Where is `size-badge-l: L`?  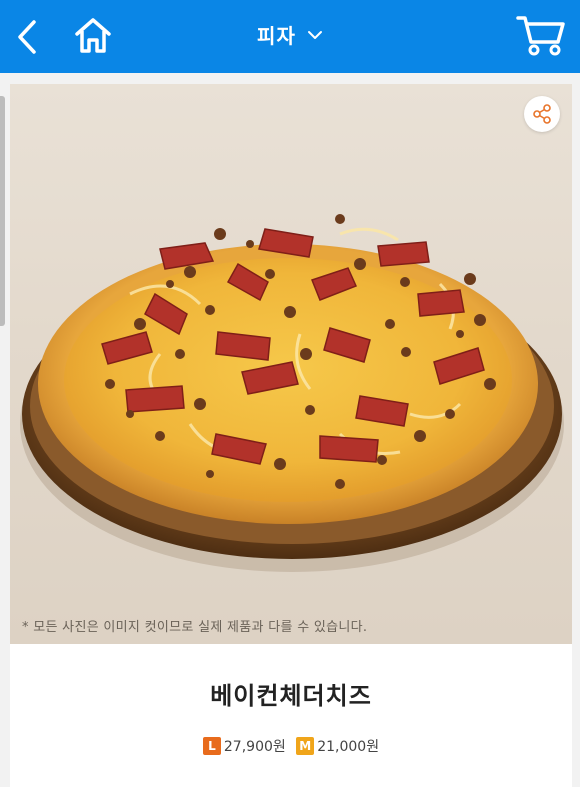
size-badge-l: L is located at coordinates (211, 746).